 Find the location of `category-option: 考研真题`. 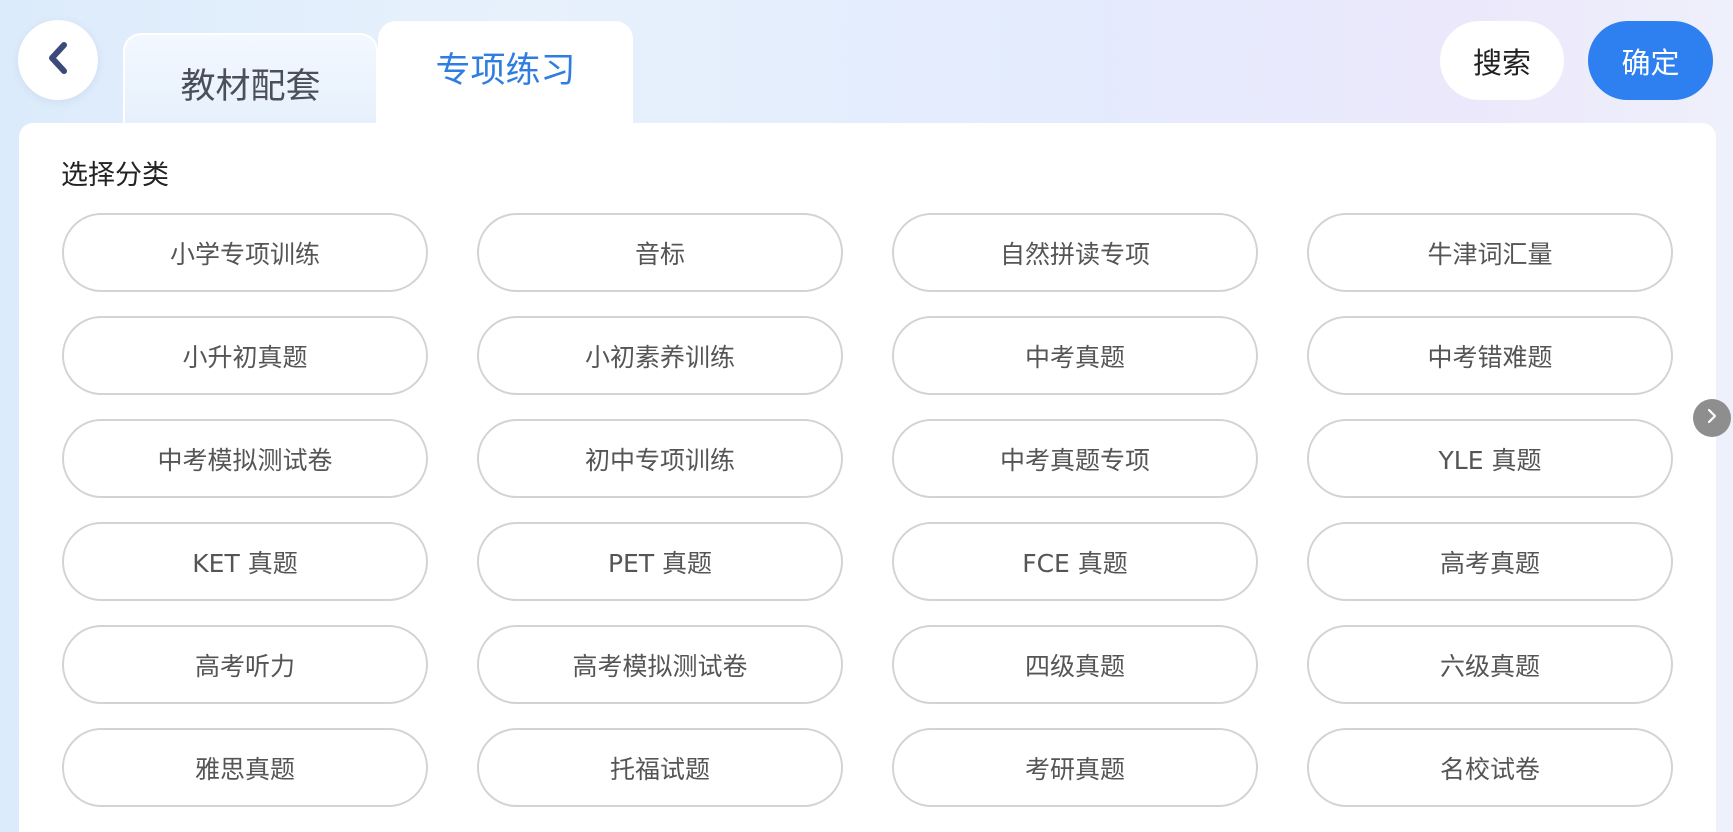

category-option: 考研真题 is located at coordinates (1075, 767).